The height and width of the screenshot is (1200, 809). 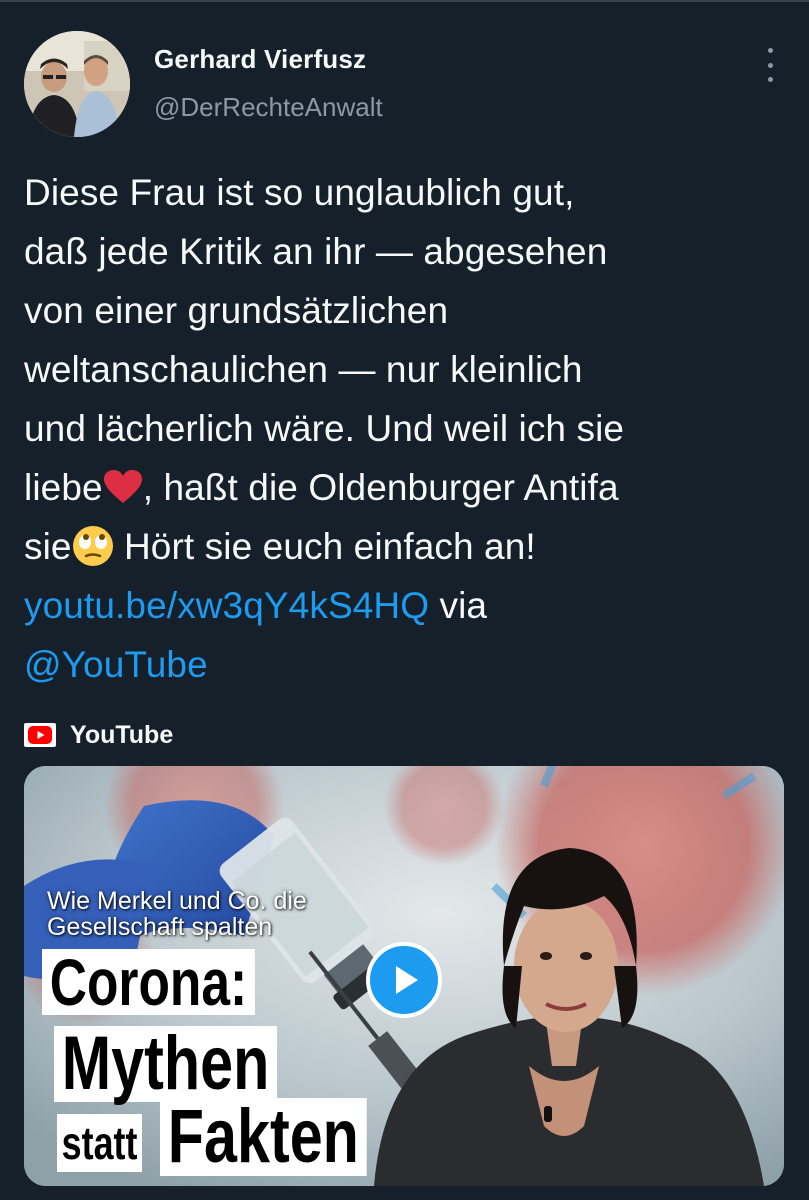 I want to click on play-button, so click(x=404, y=980).